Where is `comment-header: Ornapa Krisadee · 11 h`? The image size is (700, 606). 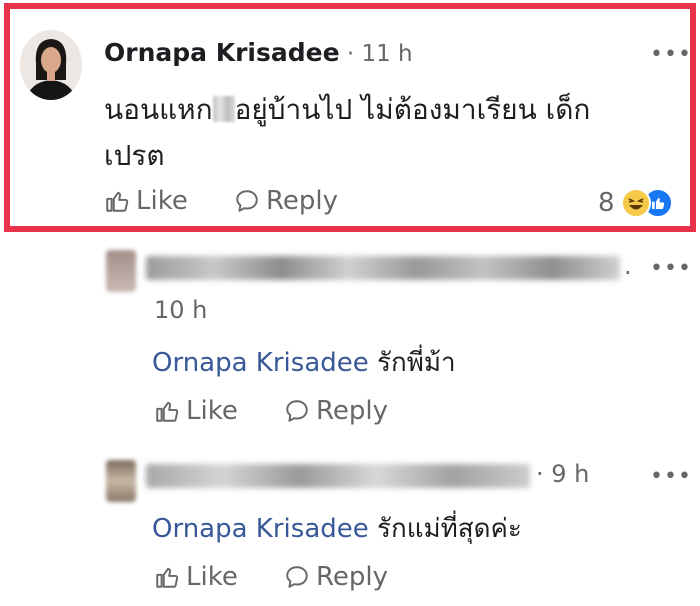 comment-header: Ornapa Krisadee · 11 h is located at coordinates (258, 52).